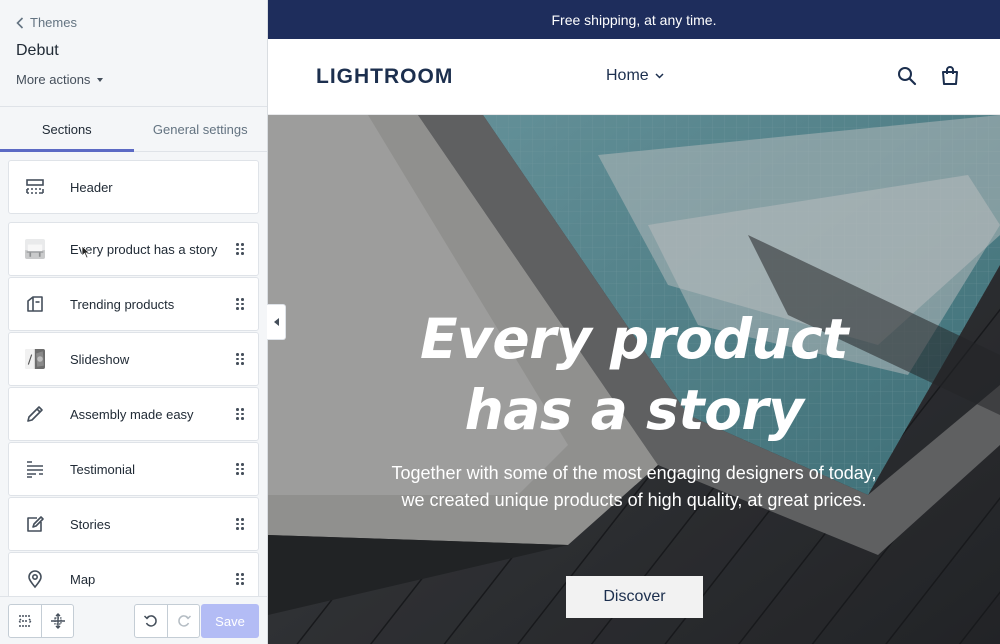  What do you see at coordinates (133, 187) in the screenshot?
I see `section-header: Header` at bounding box center [133, 187].